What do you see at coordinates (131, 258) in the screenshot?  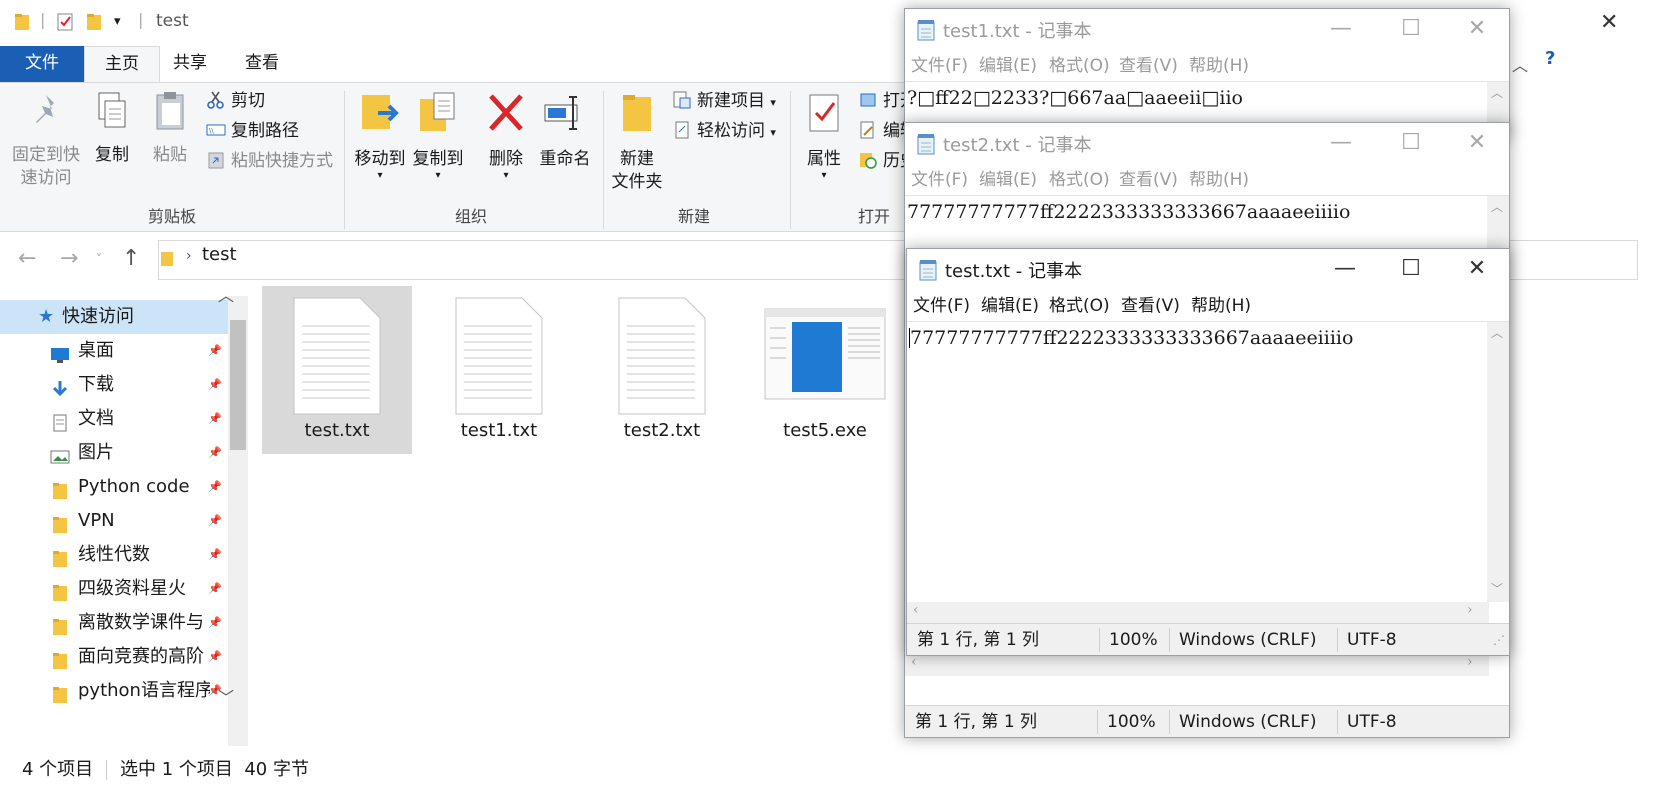 I see `up-arrow-icon: ↑` at bounding box center [131, 258].